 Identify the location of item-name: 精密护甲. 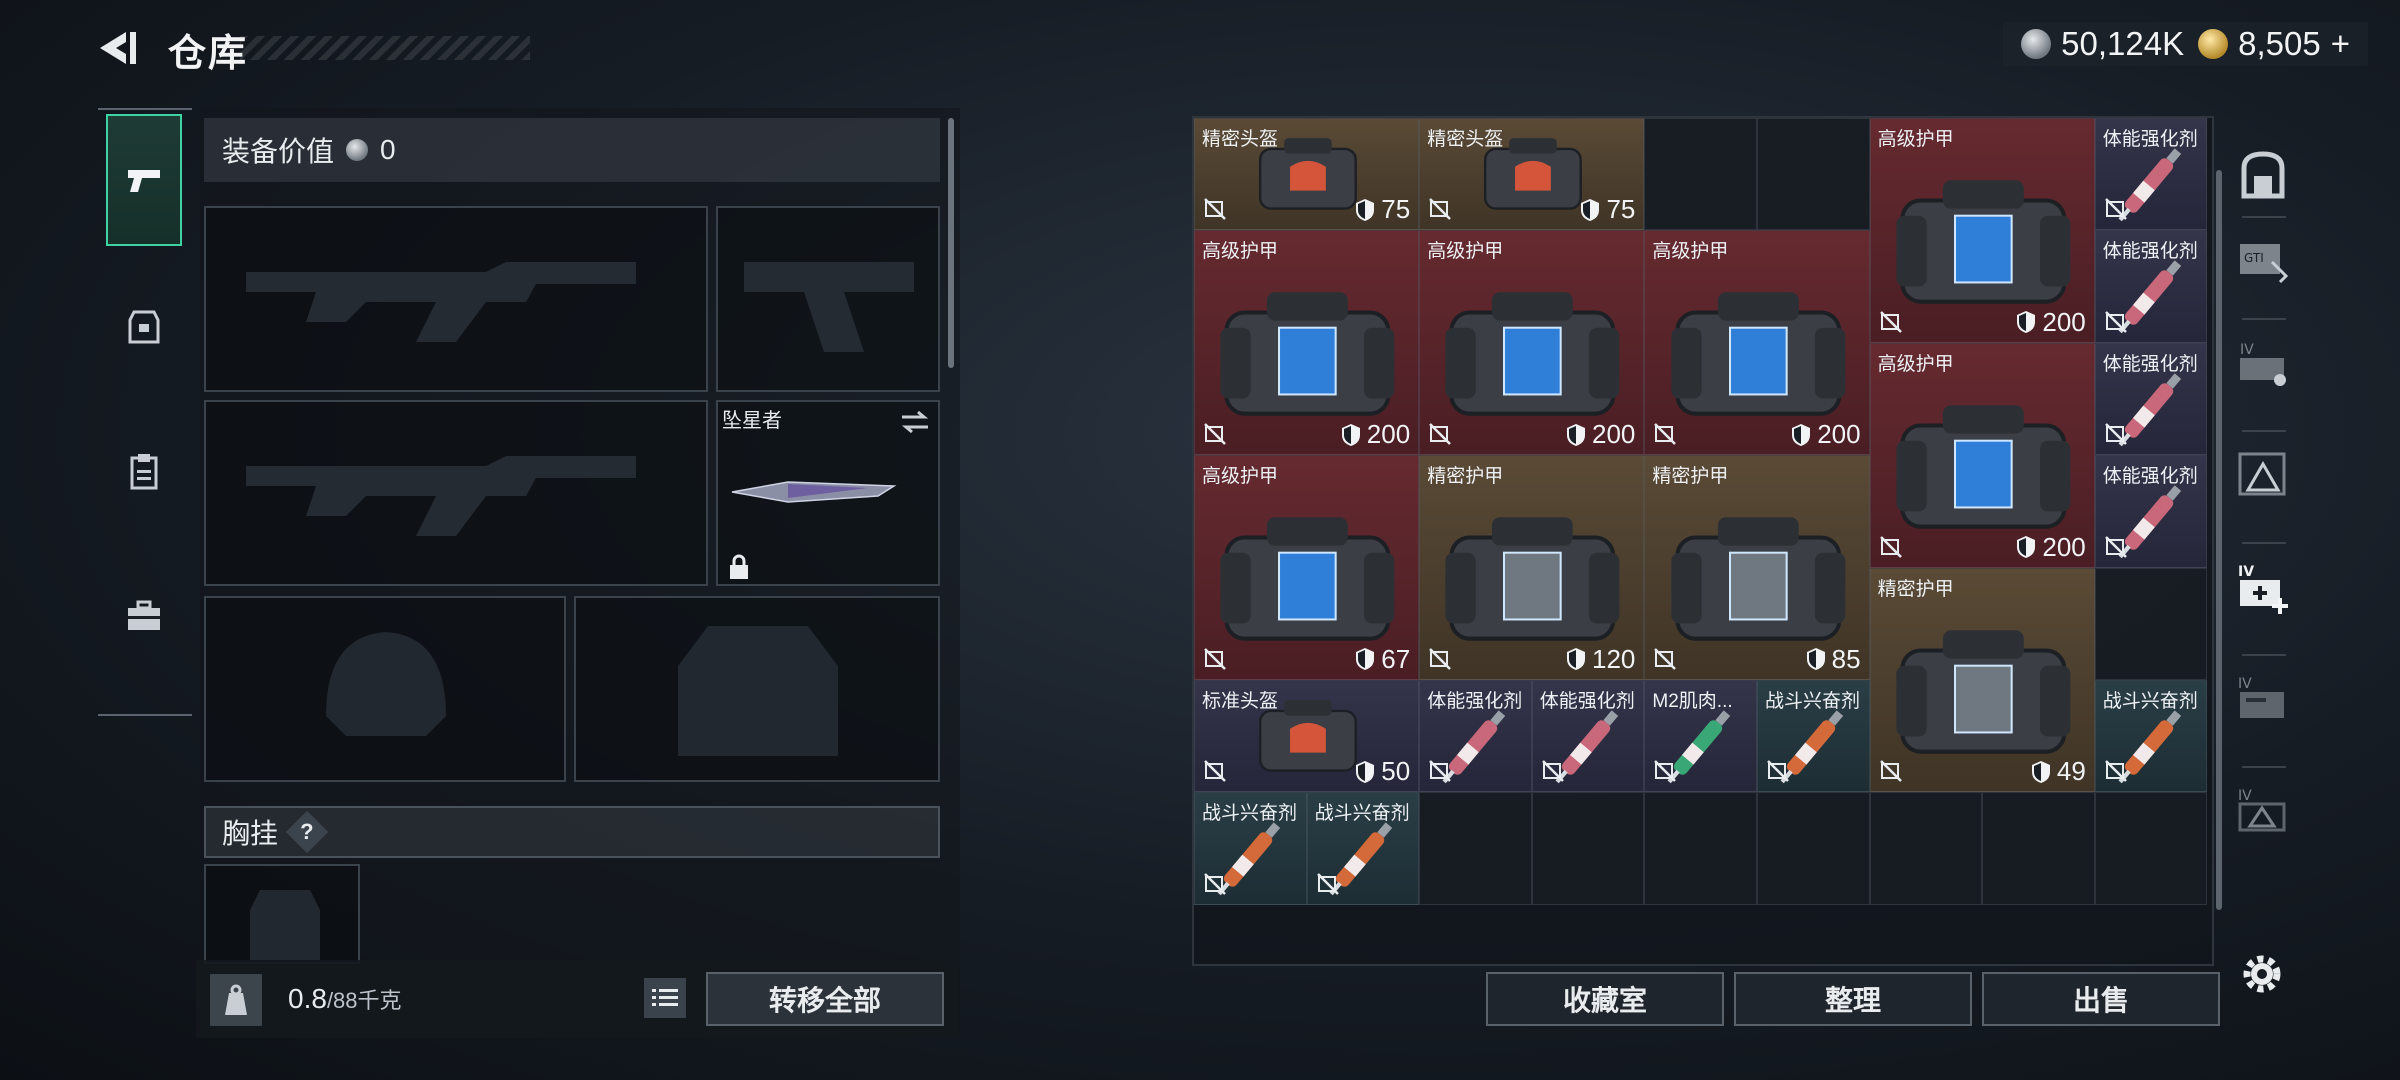
(1690, 477).